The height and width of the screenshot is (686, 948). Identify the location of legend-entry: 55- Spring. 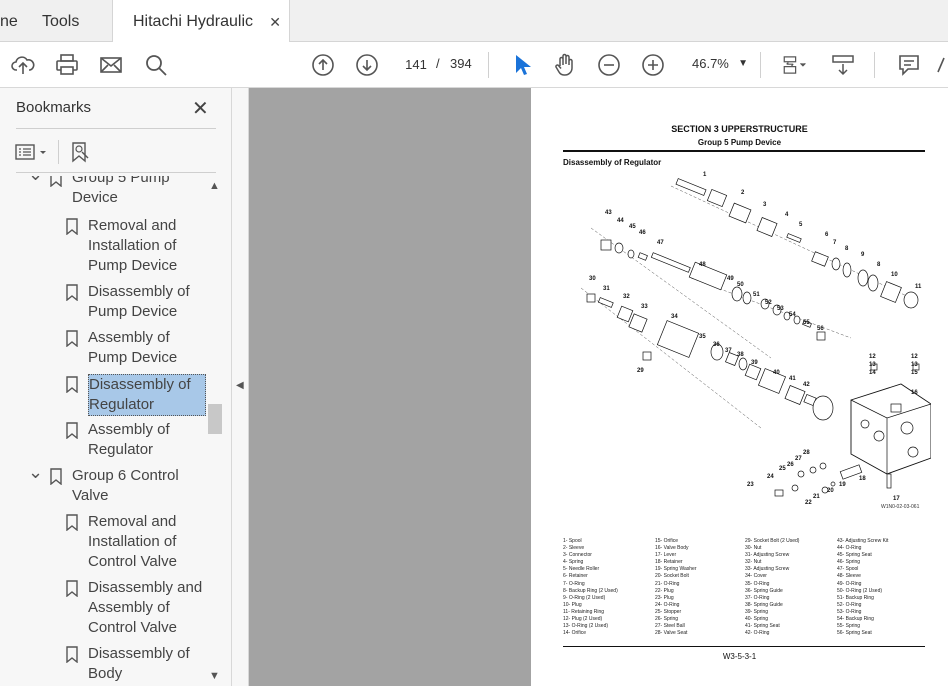
(849, 626).